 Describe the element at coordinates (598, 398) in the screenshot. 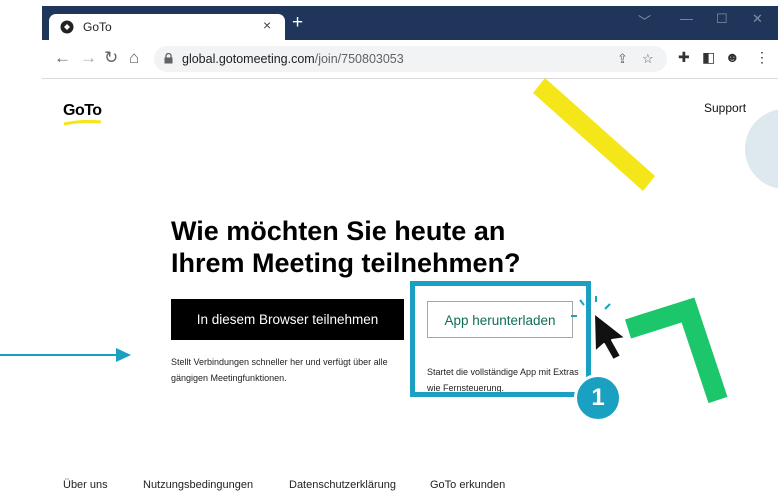

I see `step-number-badge: 1` at that location.